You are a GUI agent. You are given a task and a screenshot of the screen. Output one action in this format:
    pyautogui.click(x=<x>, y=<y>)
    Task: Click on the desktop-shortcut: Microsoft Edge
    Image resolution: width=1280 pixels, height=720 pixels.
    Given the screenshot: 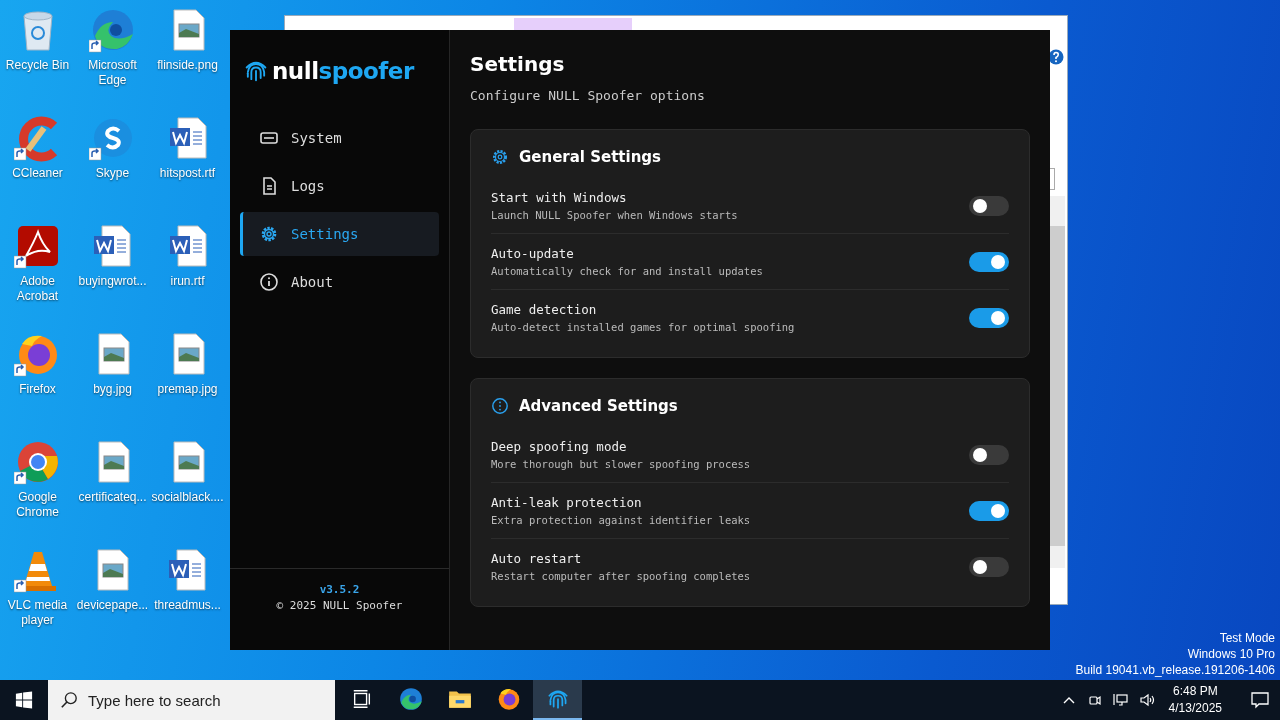 What is the action you would take?
    pyautogui.click(x=112, y=47)
    